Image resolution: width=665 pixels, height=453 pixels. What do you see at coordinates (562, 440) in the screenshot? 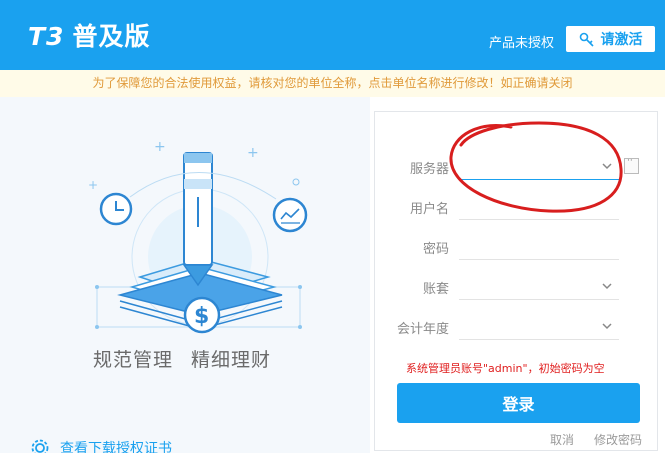
I see `cancel-link: 取消` at bounding box center [562, 440].